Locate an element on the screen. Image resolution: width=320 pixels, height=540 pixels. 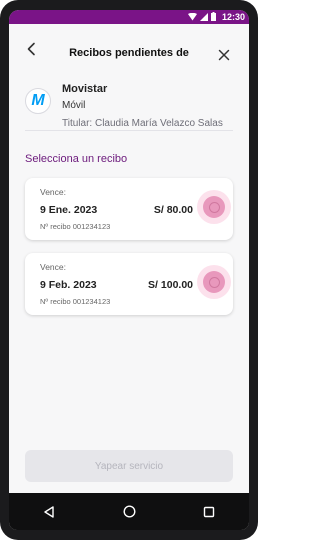
logo-glyph: M is located at coordinates (38, 100).